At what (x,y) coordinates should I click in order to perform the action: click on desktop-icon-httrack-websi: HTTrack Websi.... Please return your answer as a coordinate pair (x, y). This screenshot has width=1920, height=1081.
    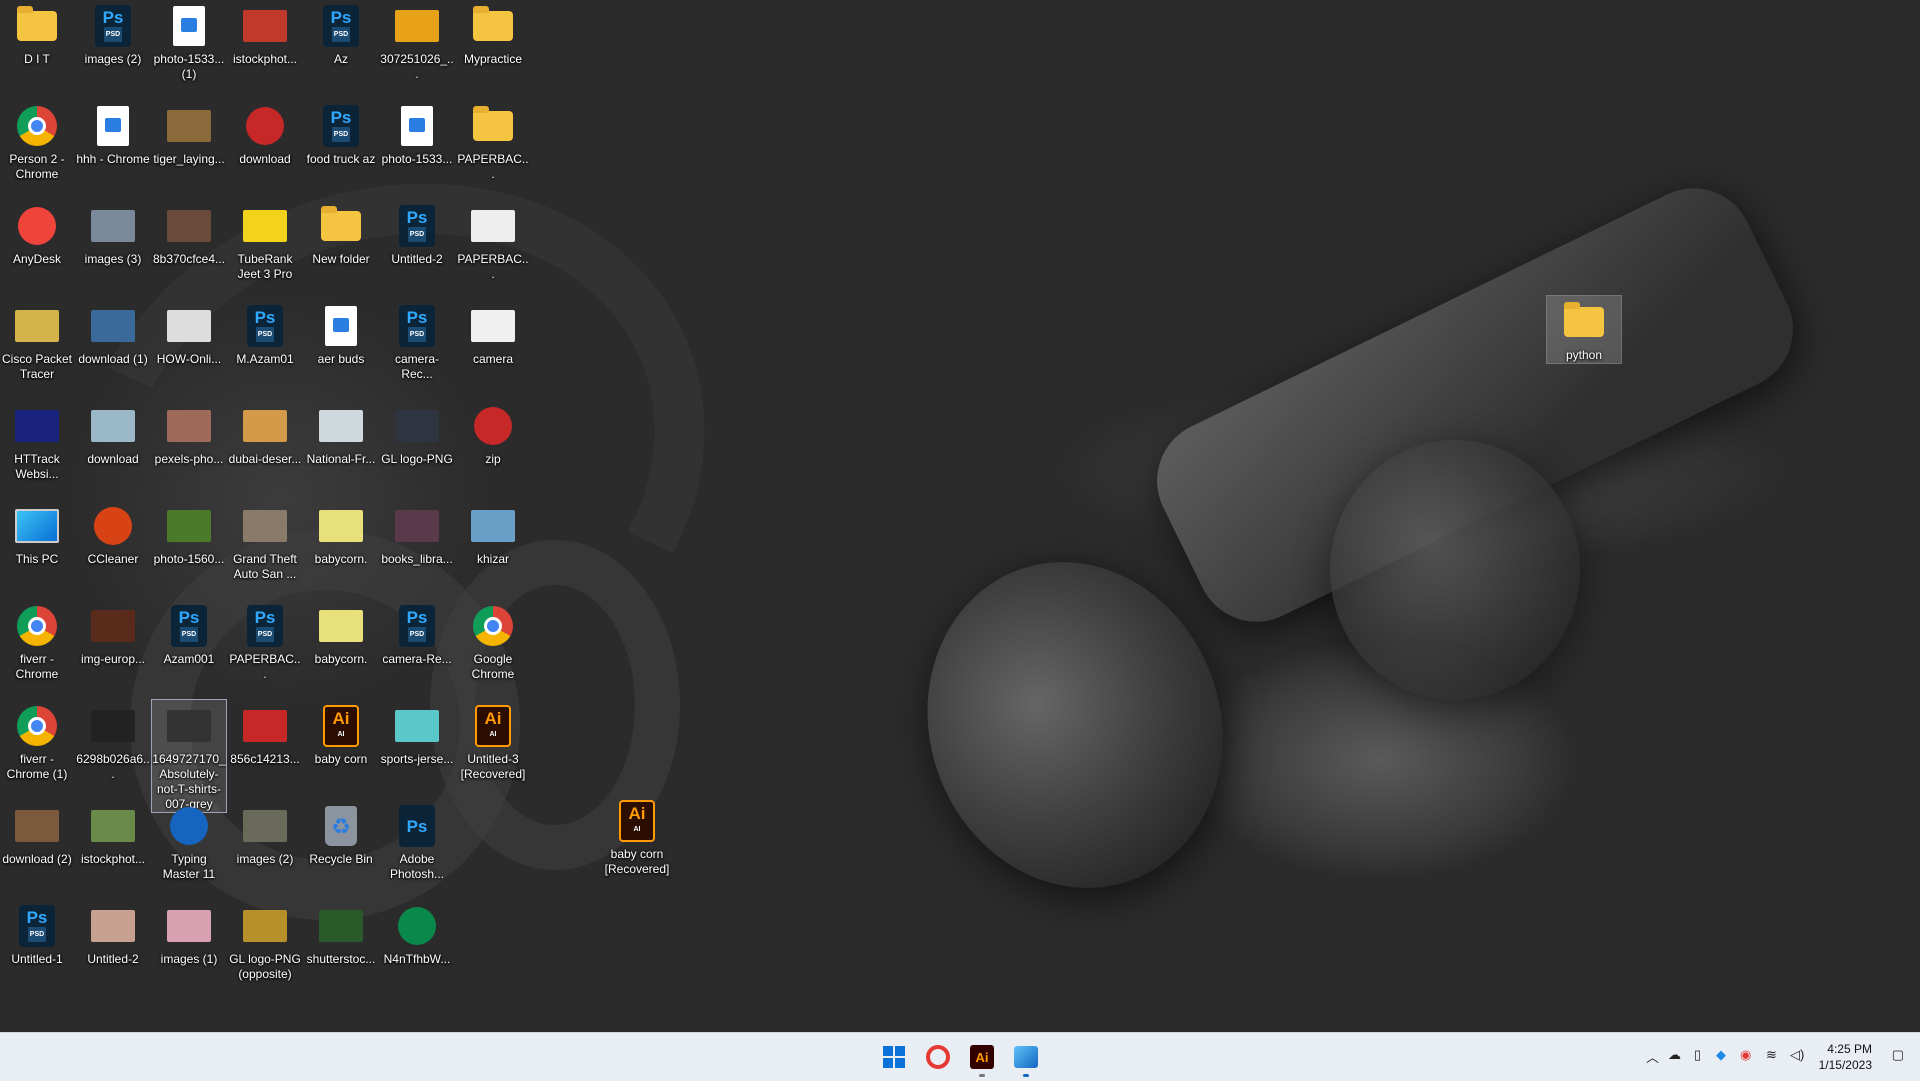
    Looking at the image, I should click on (37, 441).